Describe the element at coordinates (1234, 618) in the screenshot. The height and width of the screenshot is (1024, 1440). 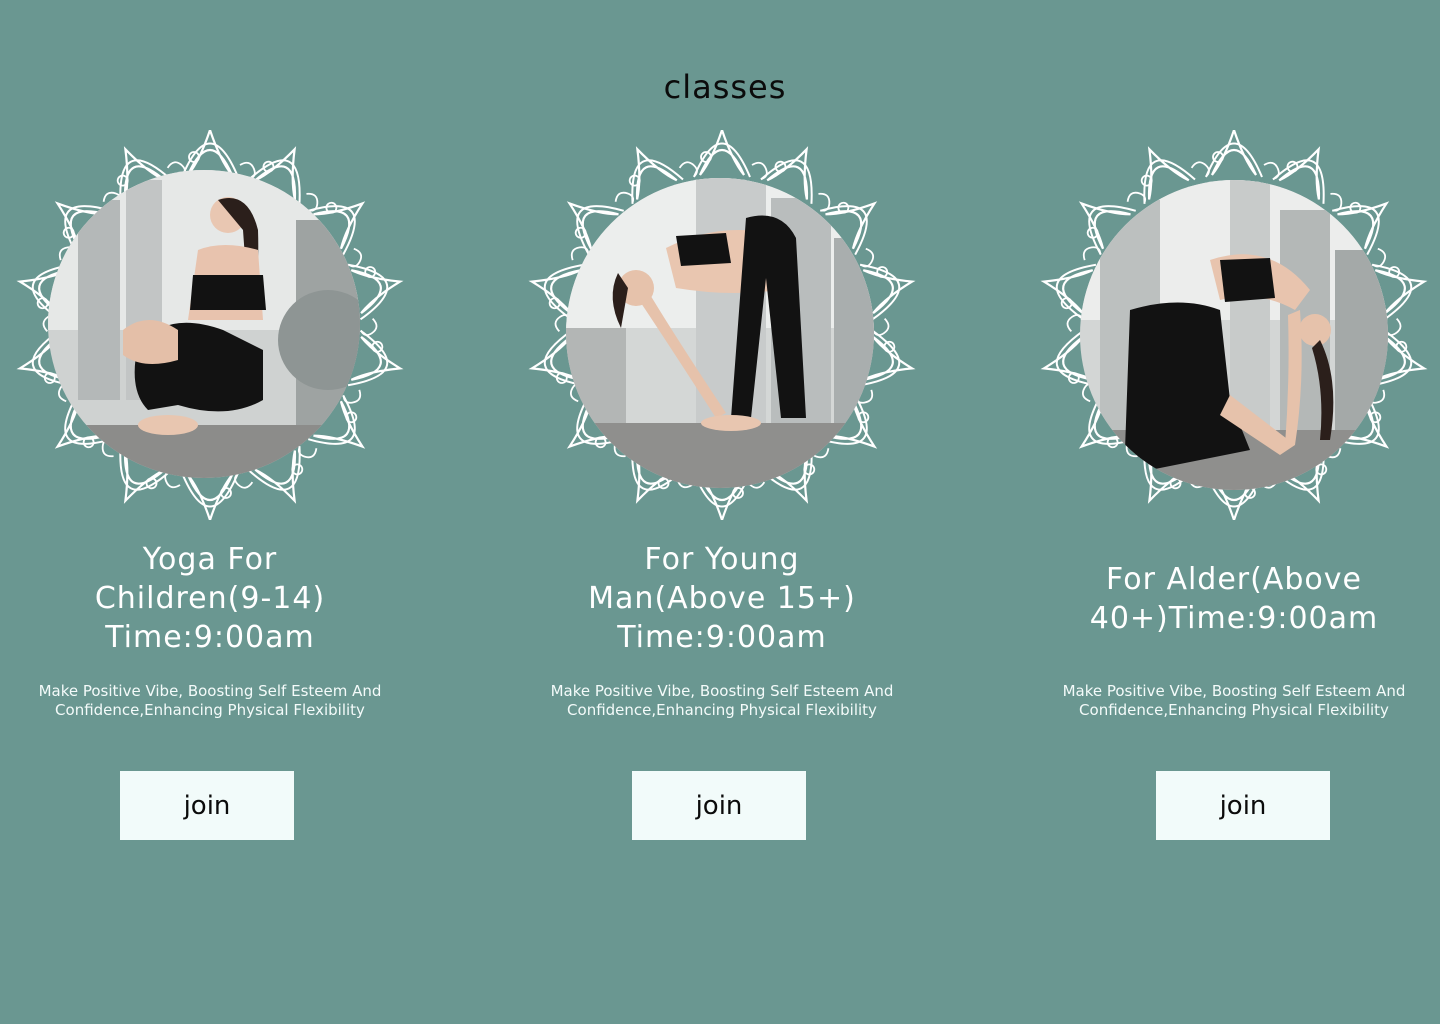
I see `class-title-line: 40+)Time:9:00am` at that location.